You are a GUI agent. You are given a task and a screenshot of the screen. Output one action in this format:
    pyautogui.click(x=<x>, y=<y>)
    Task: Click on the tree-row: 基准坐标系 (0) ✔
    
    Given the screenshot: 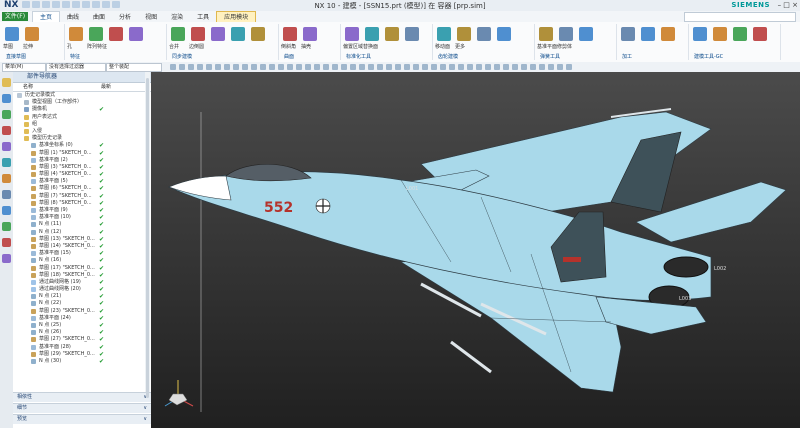 What is the action you would take?
    pyautogui.click(x=82, y=145)
    